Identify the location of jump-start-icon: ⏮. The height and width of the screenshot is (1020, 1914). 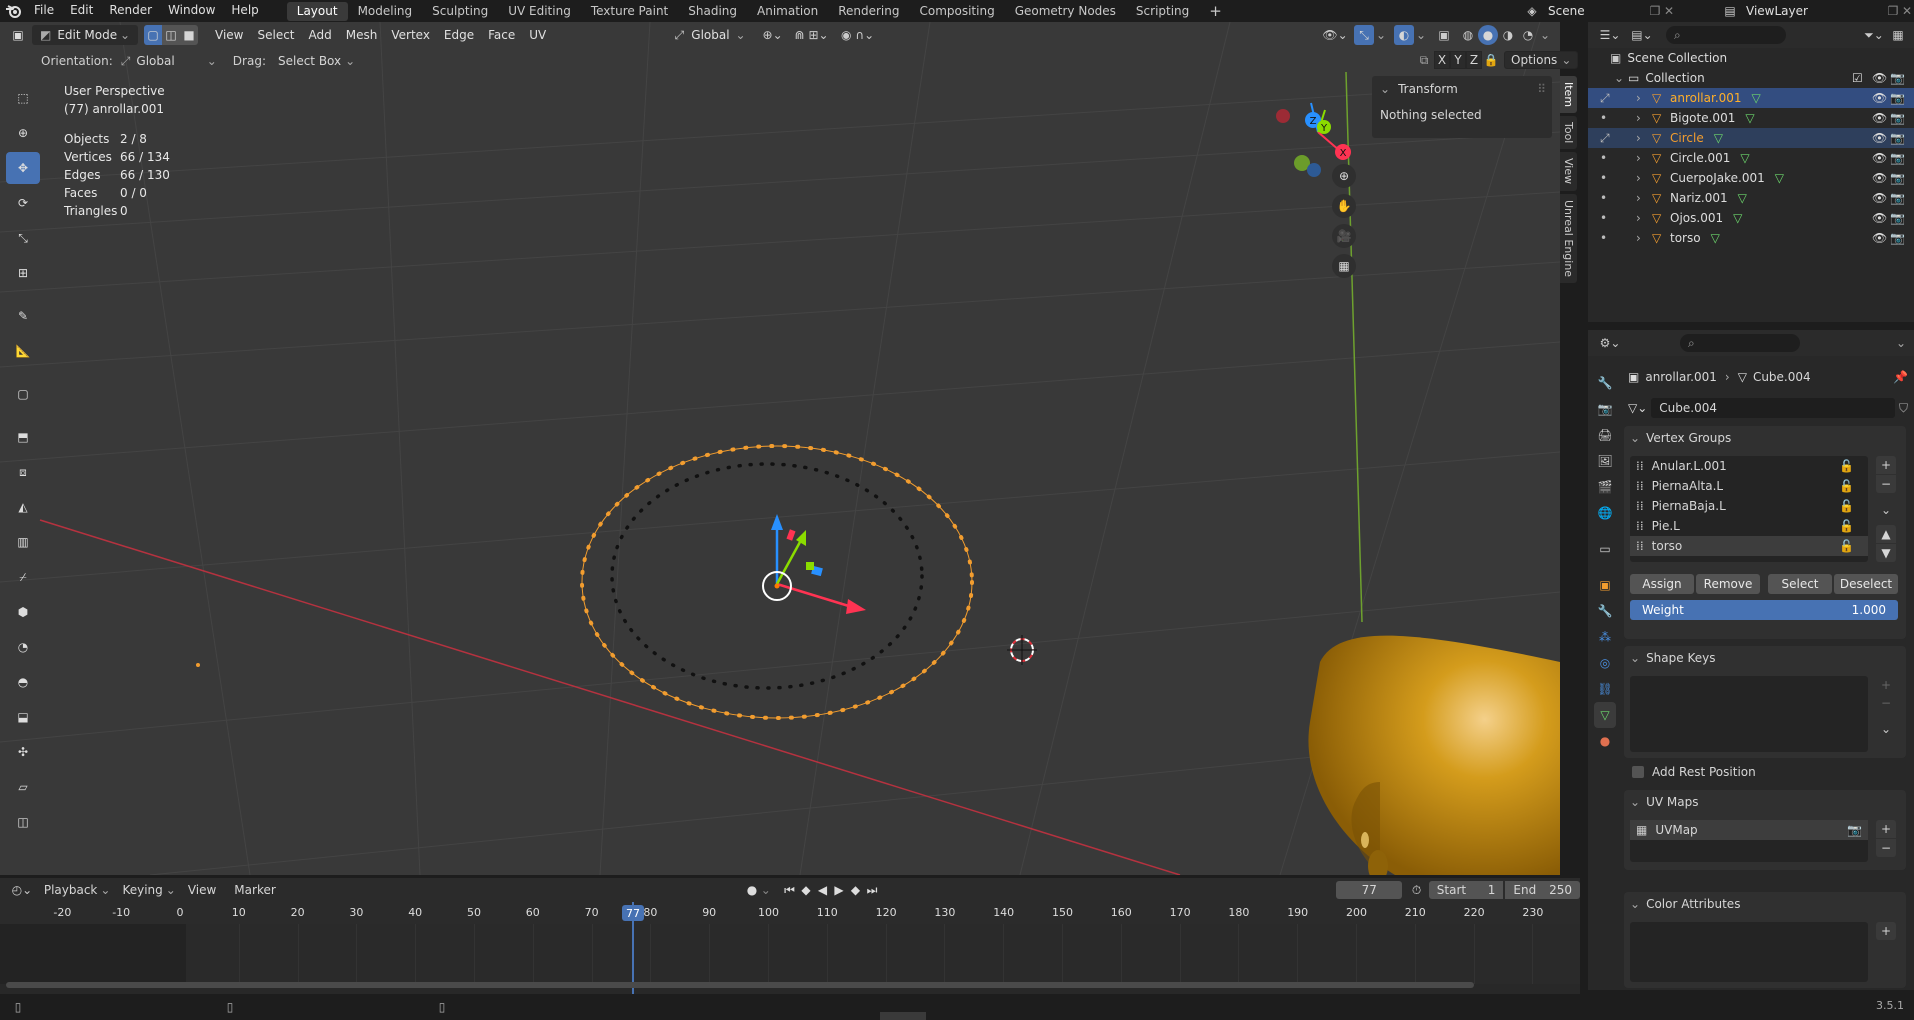
(789, 890).